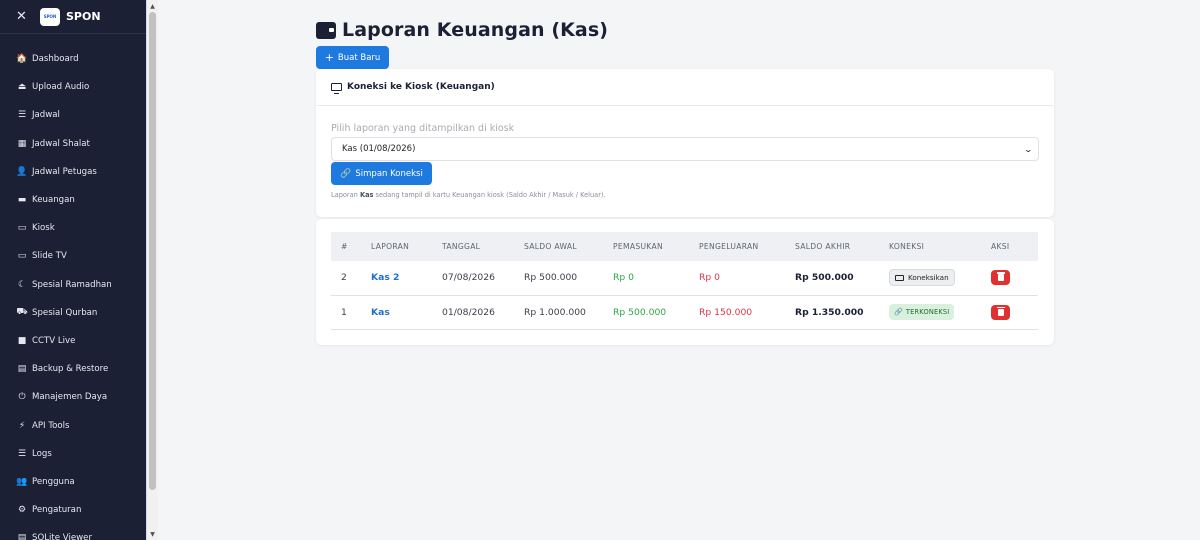 The image size is (1200, 540). What do you see at coordinates (73, 115) in the screenshot?
I see `sidebar-item-jadwal: ☰ Jadwal` at bounding box center [73, 115].